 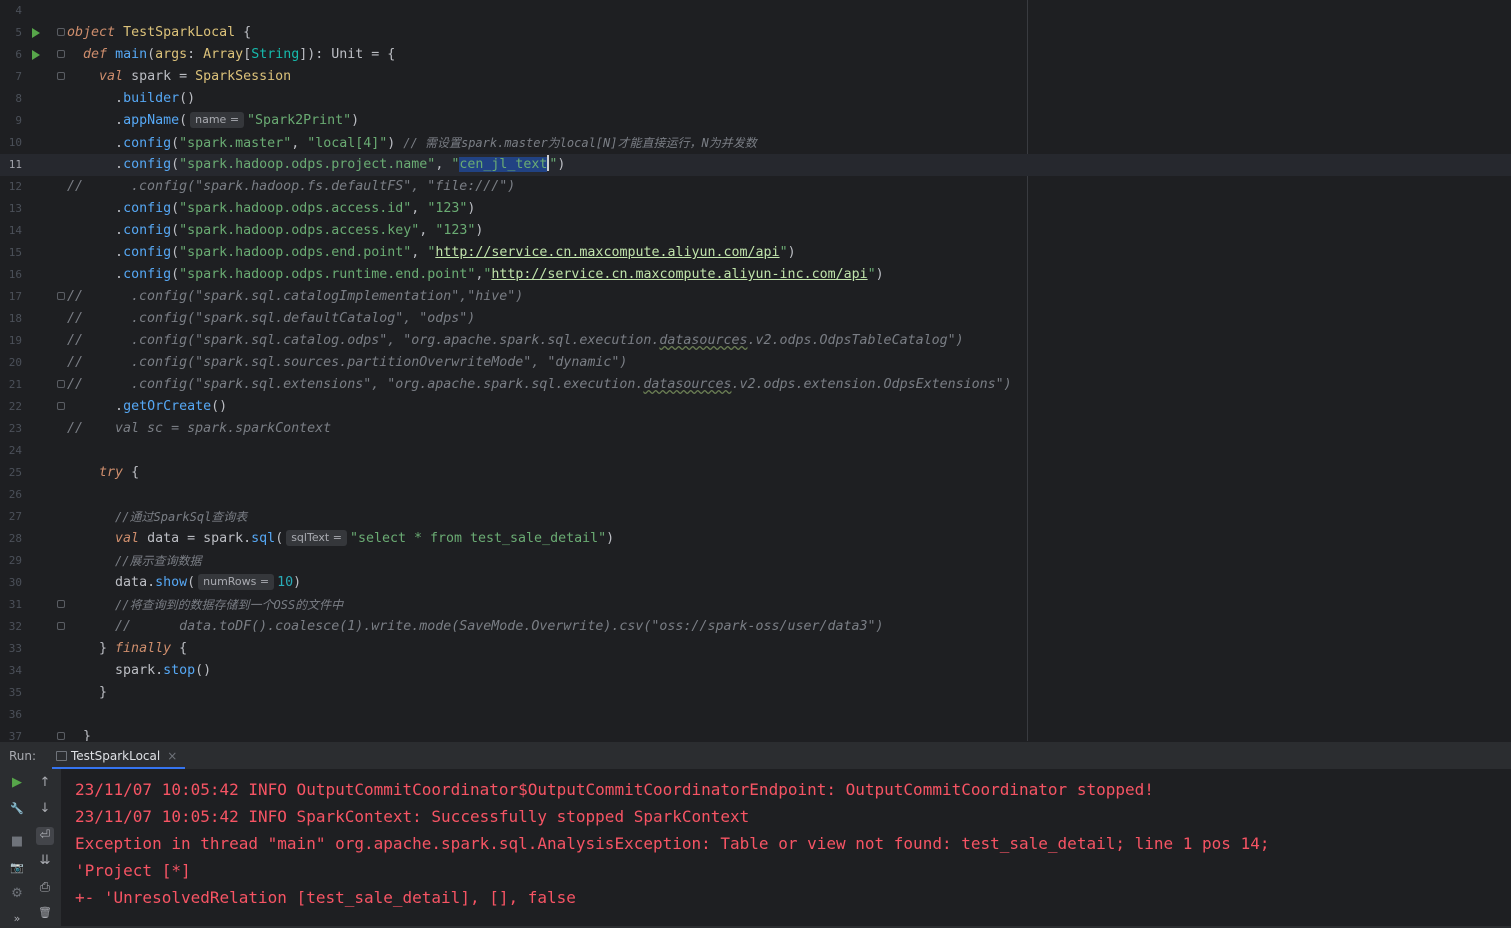 What do you see at coordinates (45, 913) in the screenshot?
I see `trash-icon: 🗑` at bounding box center [45, 913].